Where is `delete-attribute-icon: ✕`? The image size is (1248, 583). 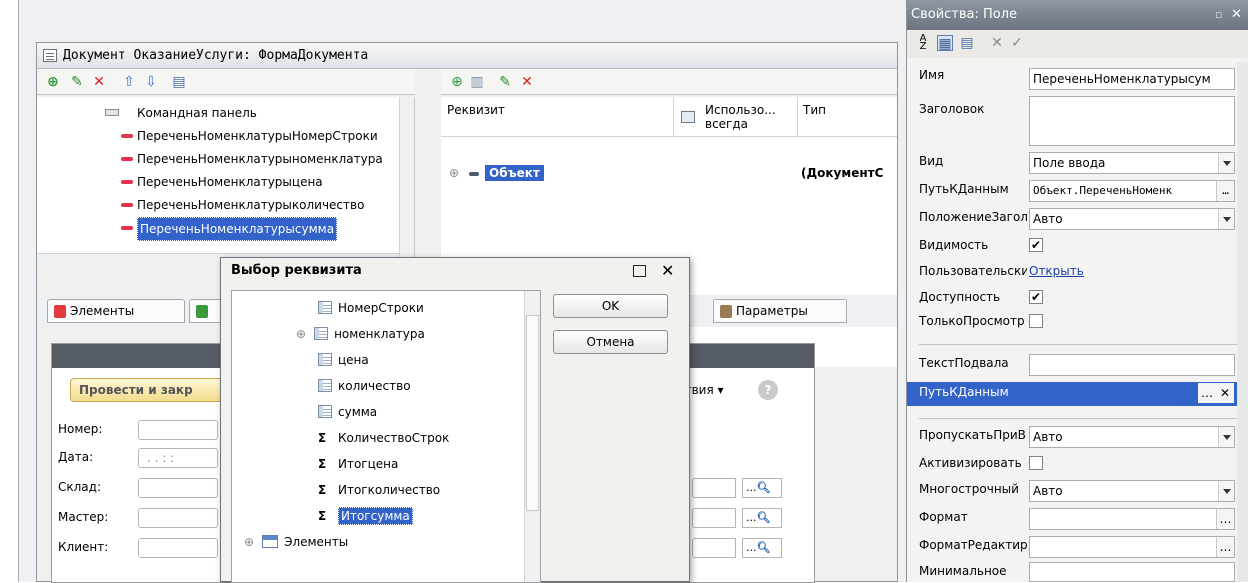 delete-attribute-icon: ✕ is located at coordinates (527, 82).